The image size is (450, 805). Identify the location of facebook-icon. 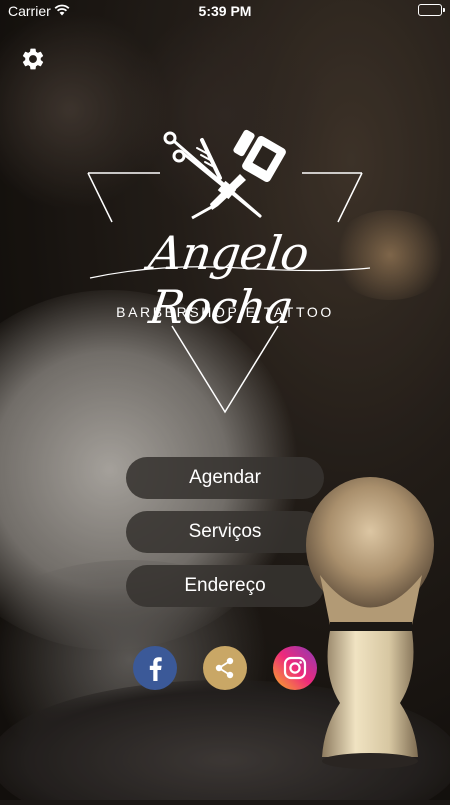
(155, 669).